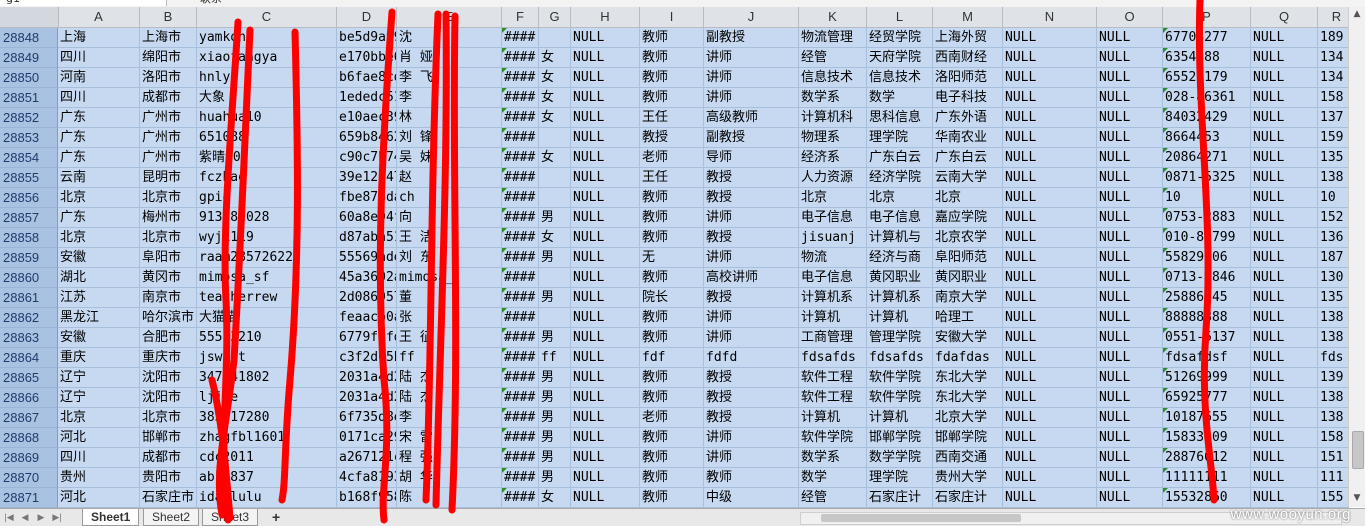  I want to click on prev-sheet-icon: ◀, so click(25, 517).